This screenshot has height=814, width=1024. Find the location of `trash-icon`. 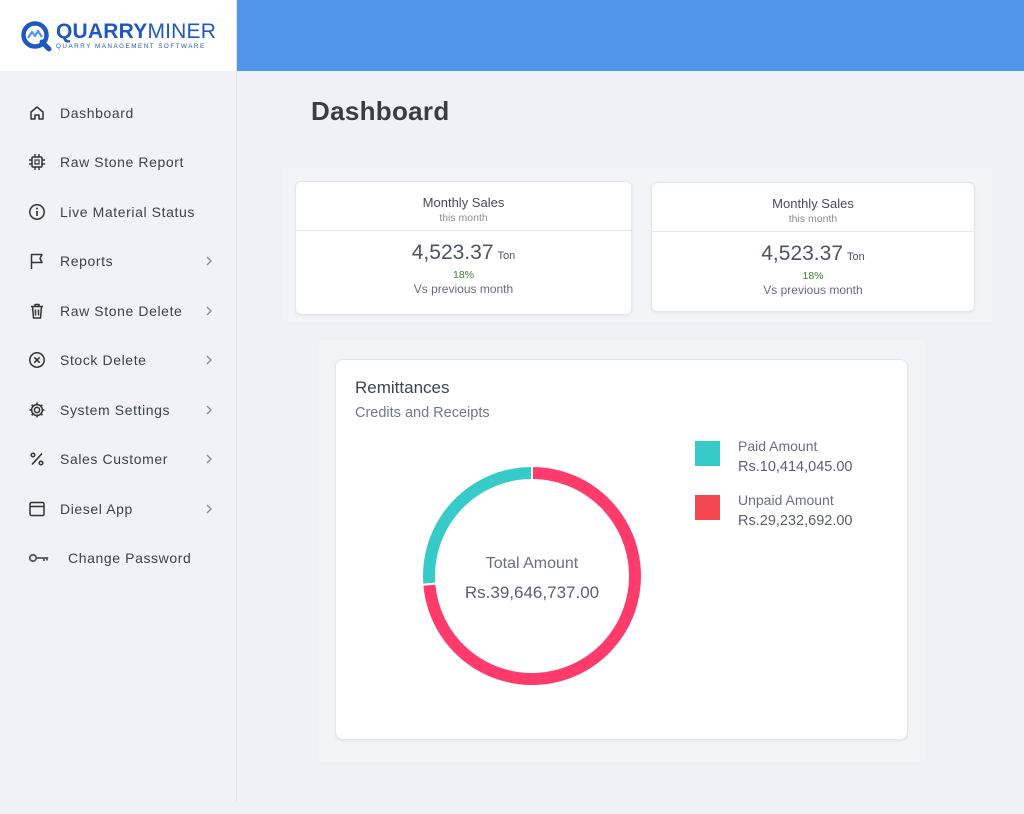

trash-icon is located at coordinates (37, 311).